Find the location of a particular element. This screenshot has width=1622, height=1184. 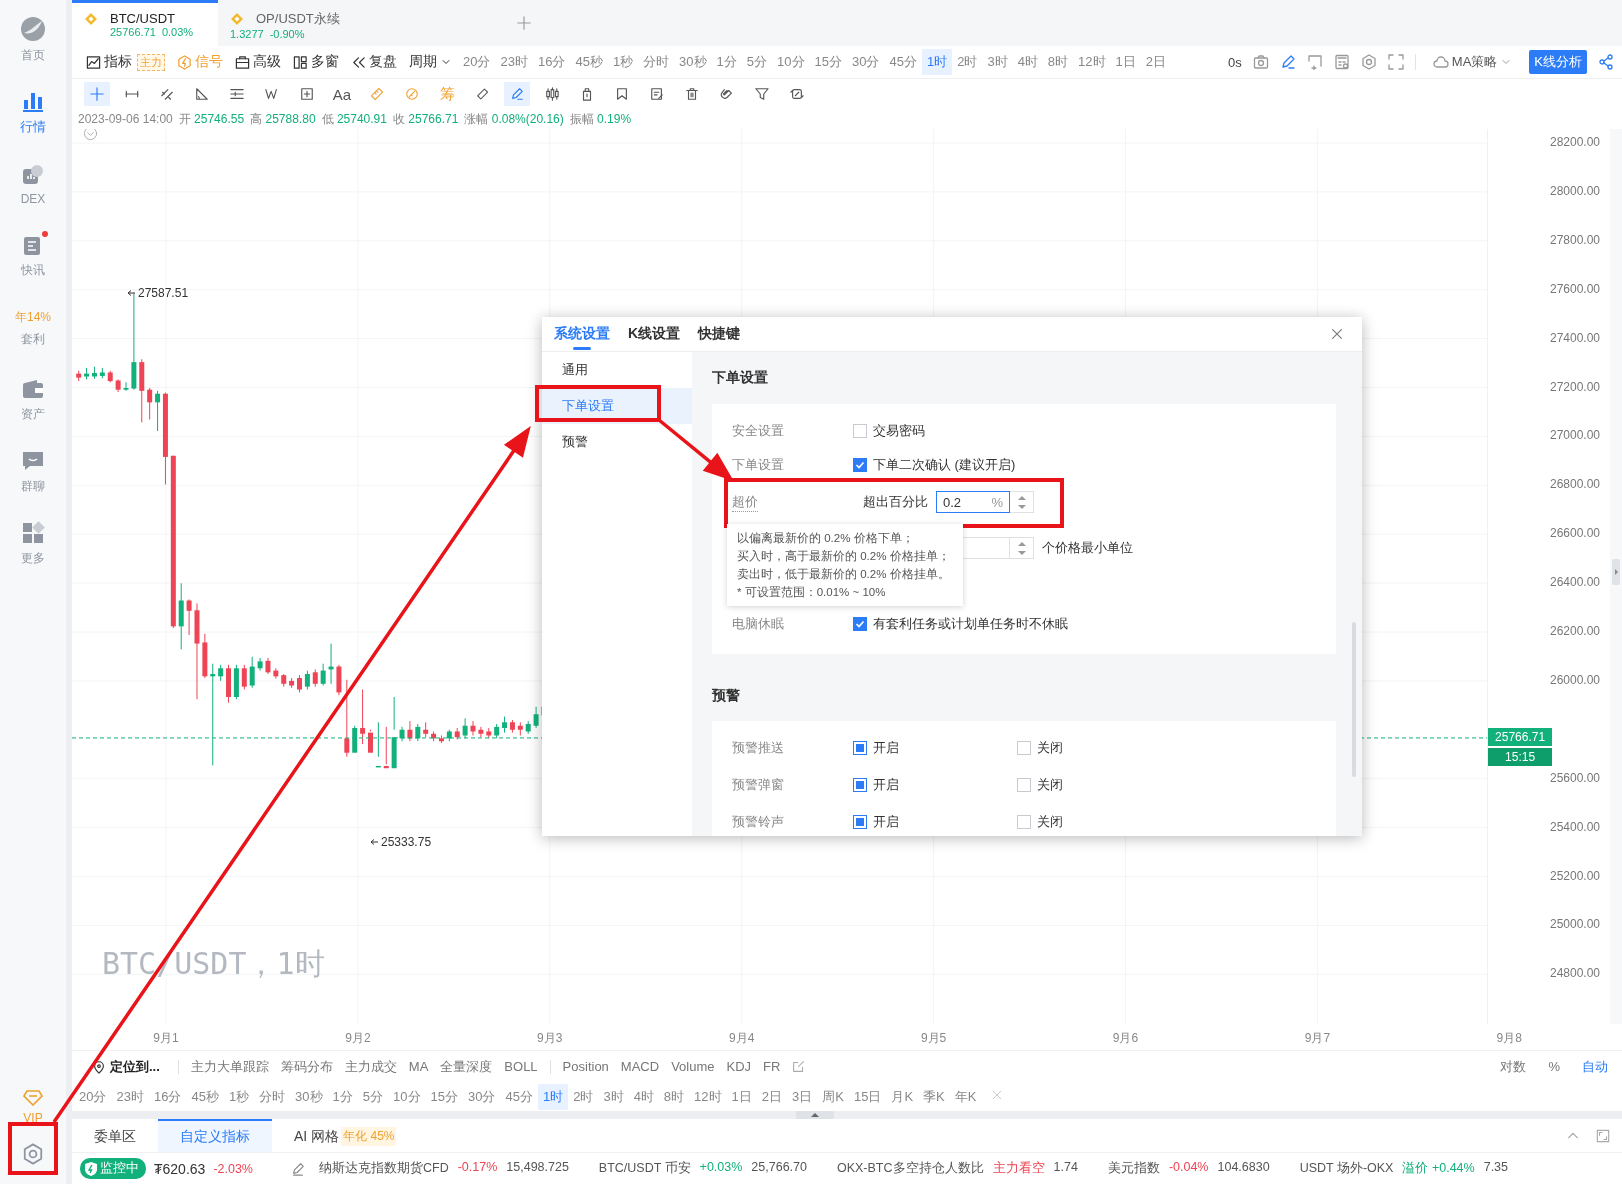

nav-item: 通用 is located at coordinates (617, 370).